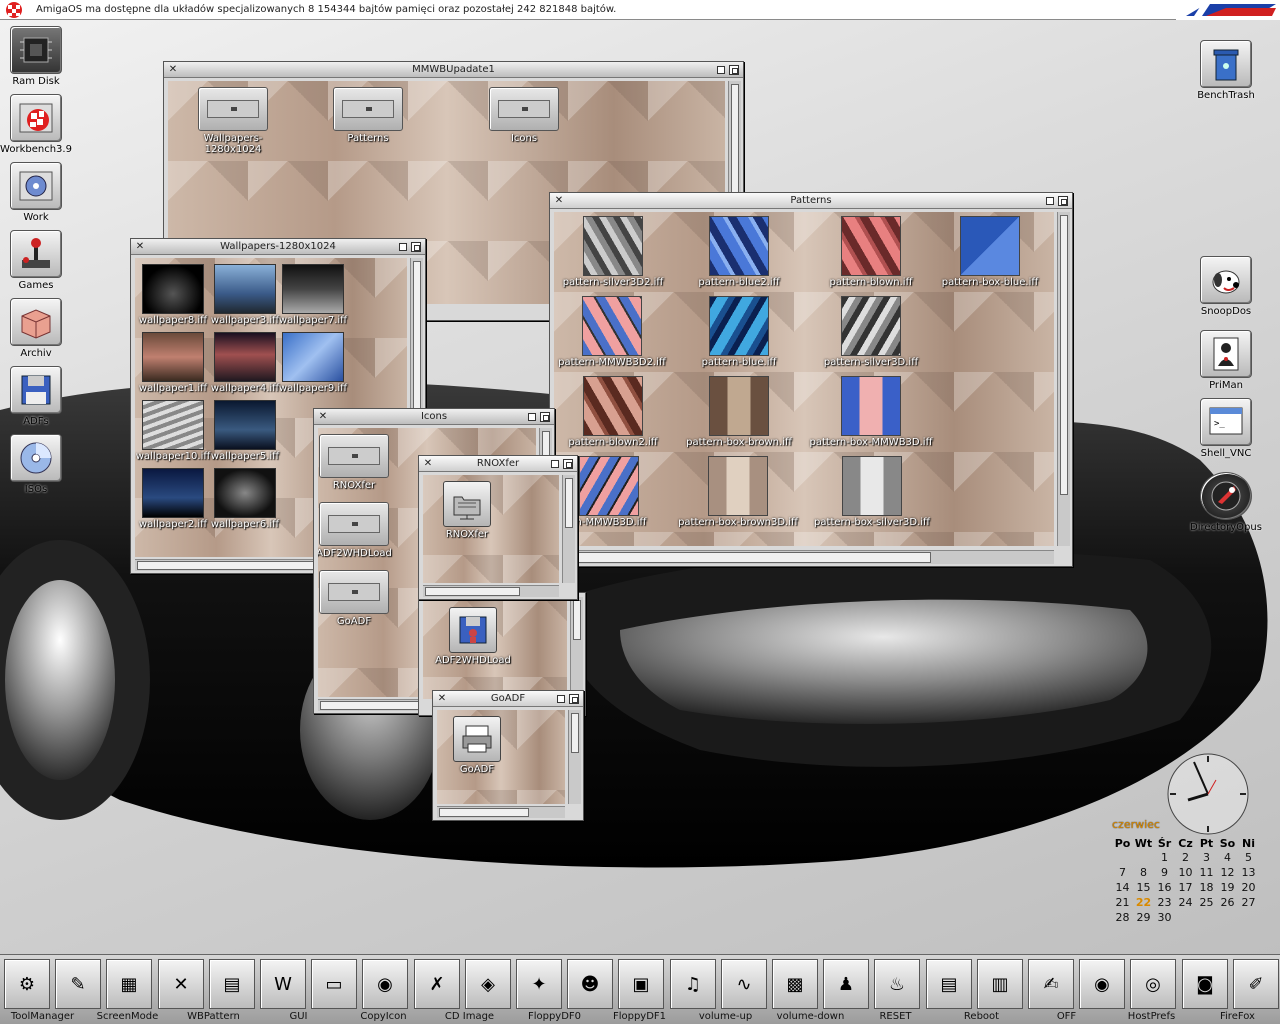  I want to click on pattern-icon: pattern-blue2.iff, so click(739, 252).